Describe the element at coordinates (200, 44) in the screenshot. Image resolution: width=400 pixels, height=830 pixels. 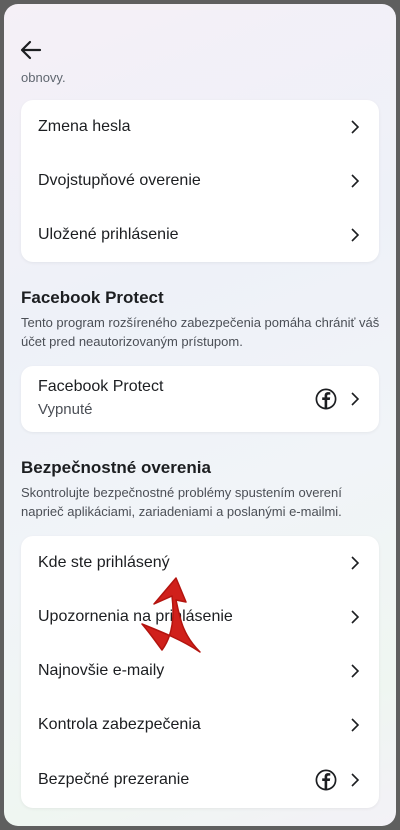
I see `header: obnovy.` at that location.